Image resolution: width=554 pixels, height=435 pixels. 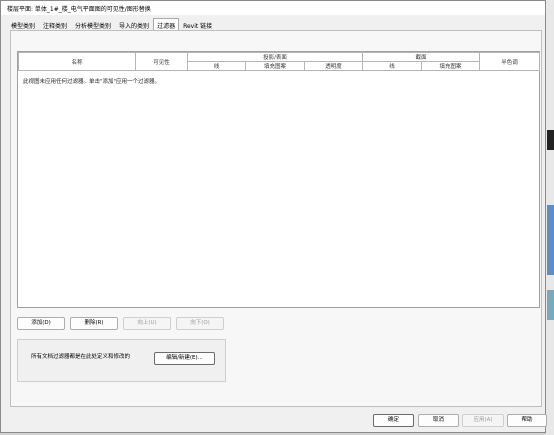 I want to click on add-button: 添加(D), so click(x=41, y=323).